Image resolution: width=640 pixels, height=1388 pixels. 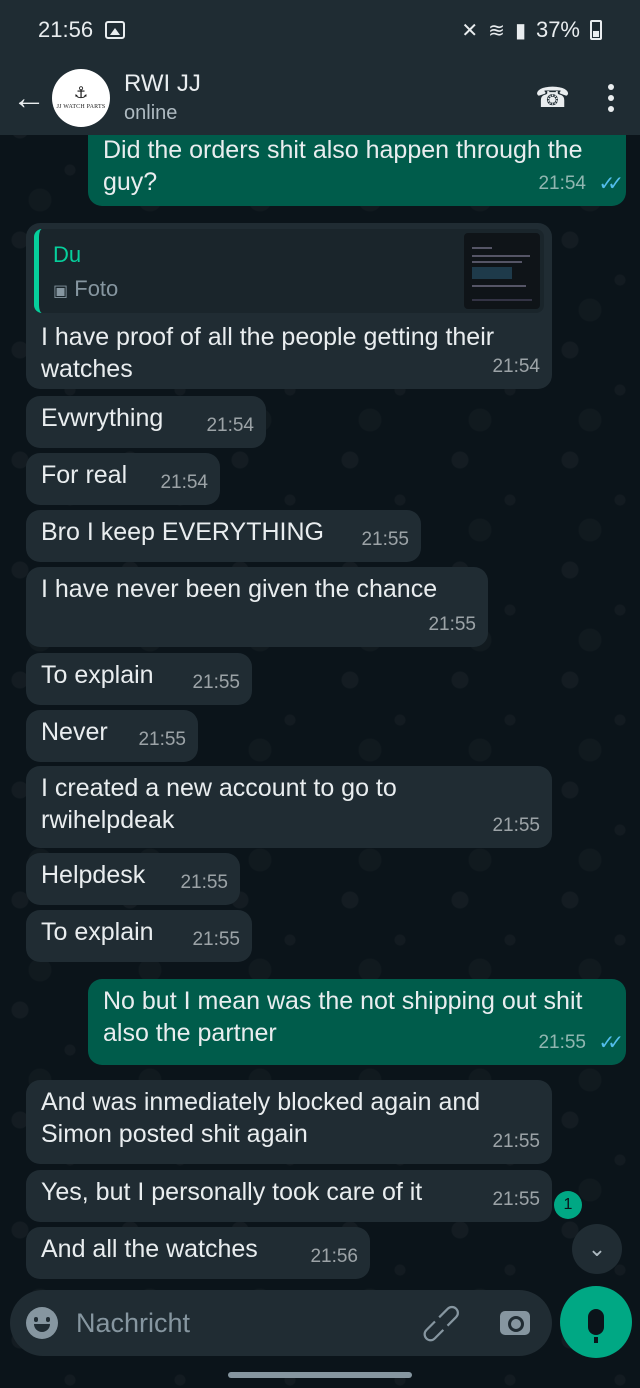 I want to click on quote-type: ▣ Foto, so click(x=86, y=288).